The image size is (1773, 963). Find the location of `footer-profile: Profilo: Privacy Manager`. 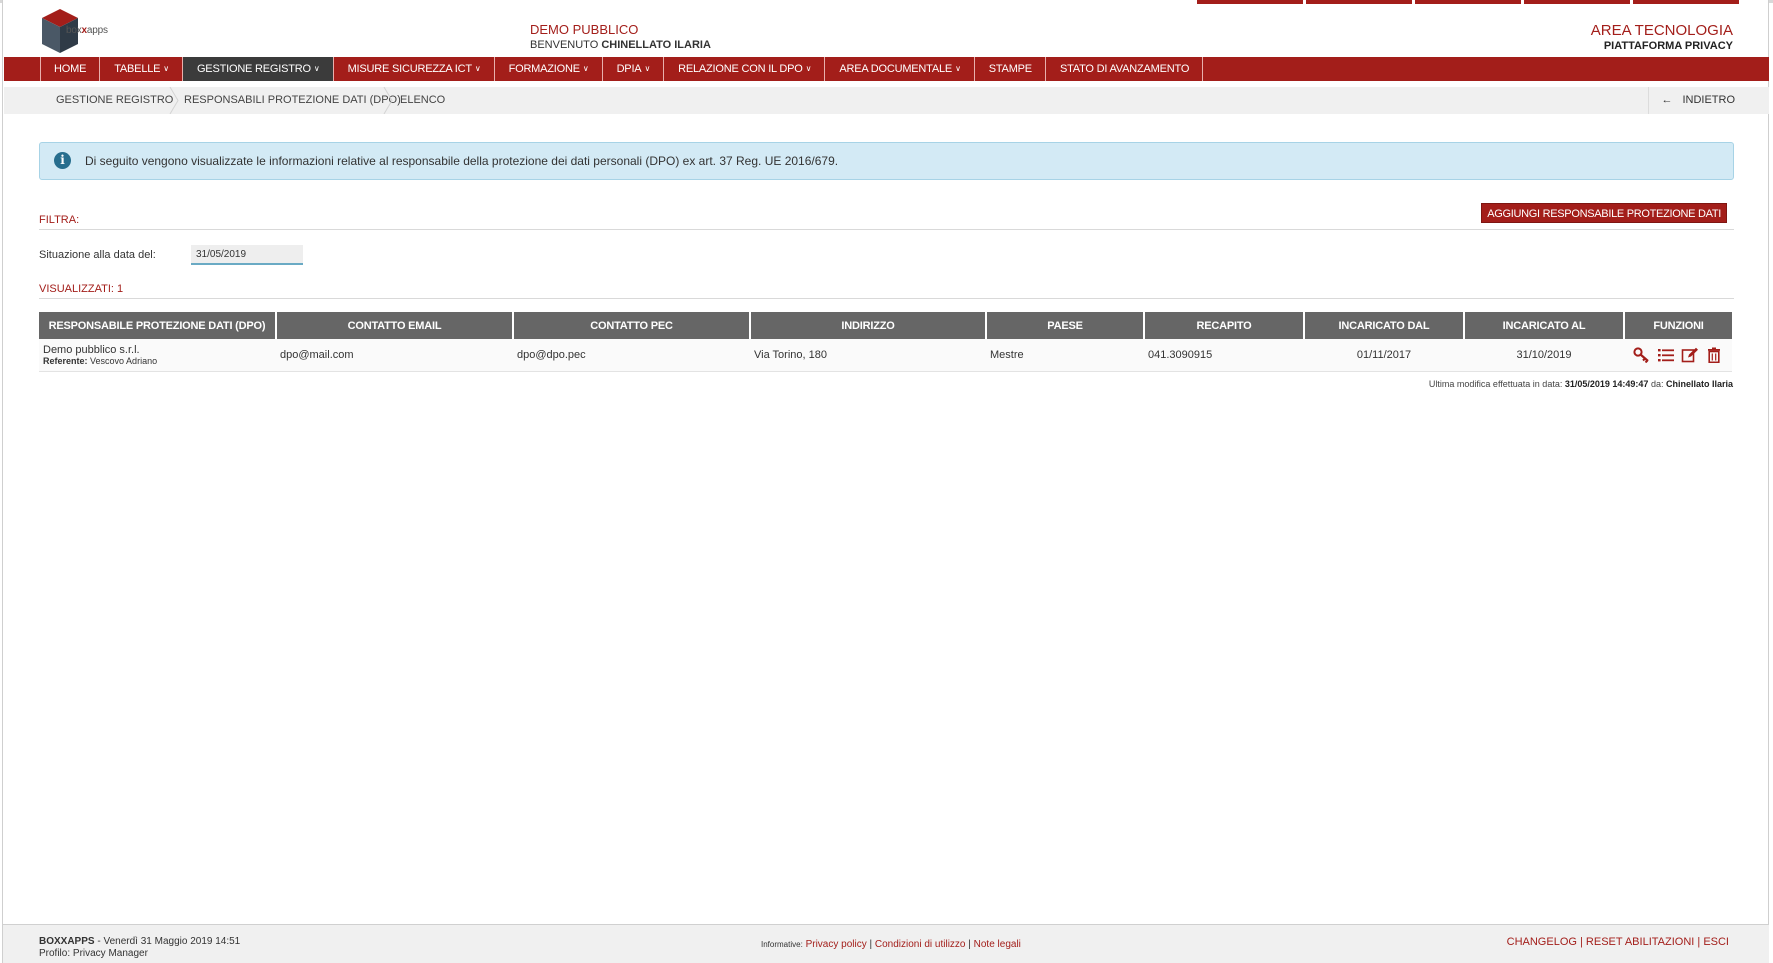

footer-profile: Profilo: Privacy Manager is located at coordinates (93, 953).